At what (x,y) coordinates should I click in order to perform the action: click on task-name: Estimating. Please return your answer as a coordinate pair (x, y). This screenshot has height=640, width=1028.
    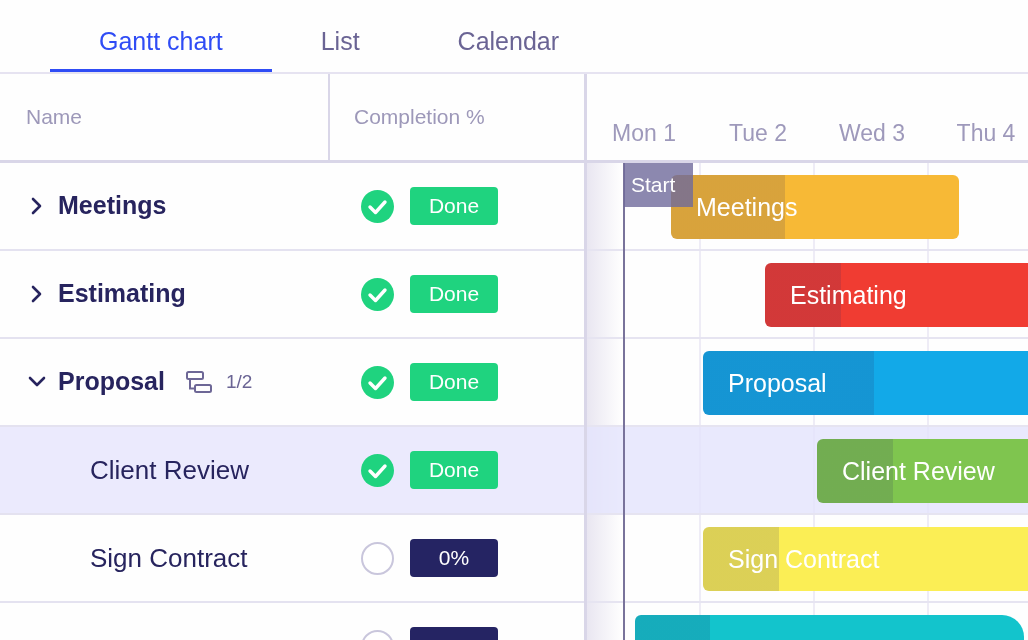
    Looking at the image, I should click on (122, 294).